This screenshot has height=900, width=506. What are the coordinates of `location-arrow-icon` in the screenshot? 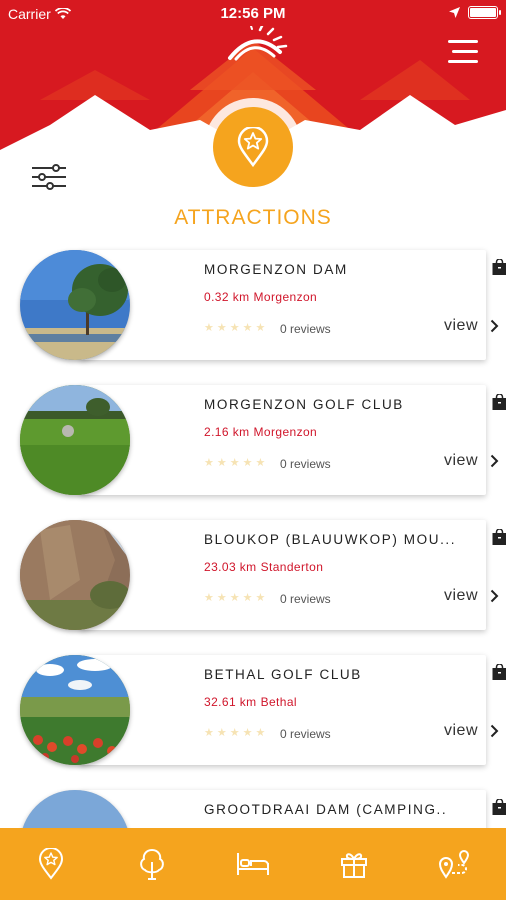 It's located at (454, 12).